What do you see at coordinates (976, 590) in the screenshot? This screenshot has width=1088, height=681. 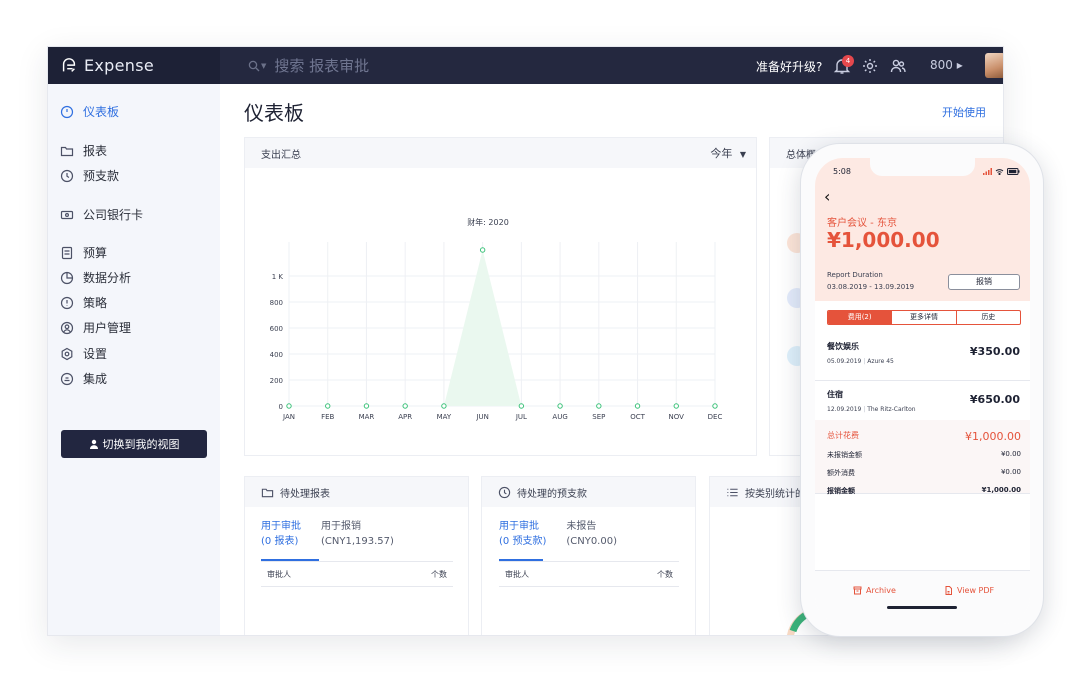 I see `view-pdf-label: View PDF` at bounding box center [976, 590].